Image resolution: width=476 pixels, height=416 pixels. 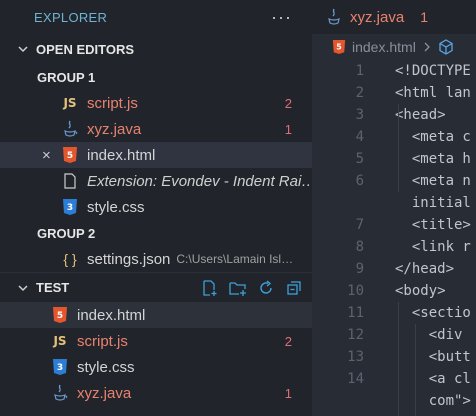 I want to click on open-editor-label: xyz.java, so click(x=114, y=129).